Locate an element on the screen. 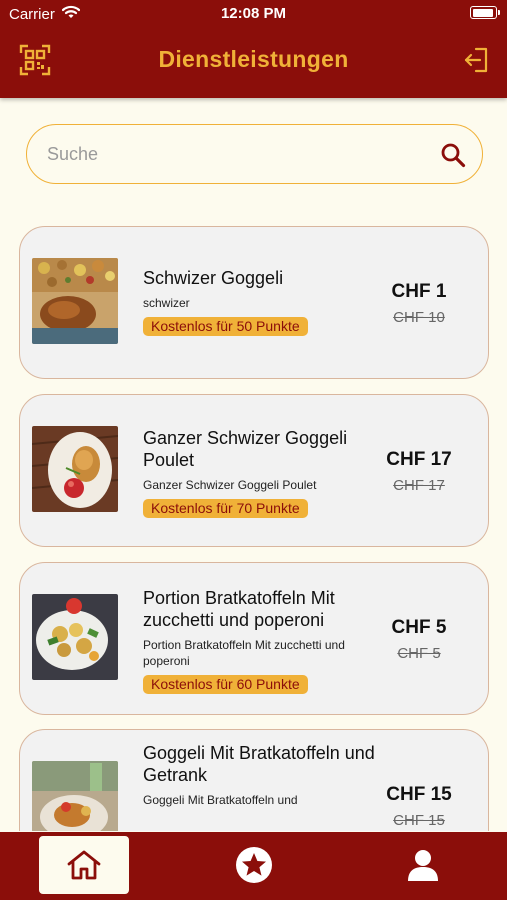  home-icon is located at coordinates (84, 865).